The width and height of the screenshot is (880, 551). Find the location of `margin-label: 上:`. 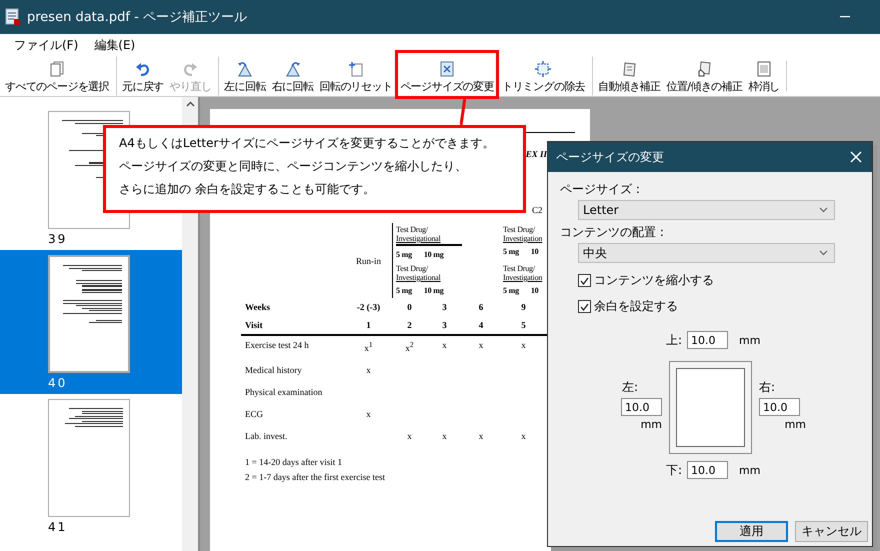

margin-label: 上: is located at coordinates (674, 340).